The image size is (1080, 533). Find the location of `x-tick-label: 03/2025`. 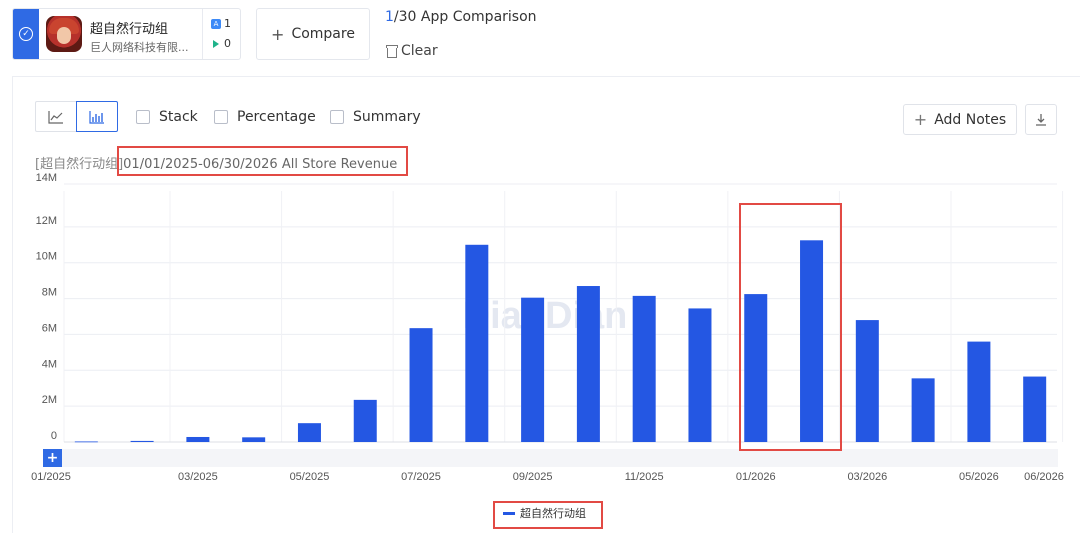

x-tick-label: 03/2025 is located at coordinates (198, 477).